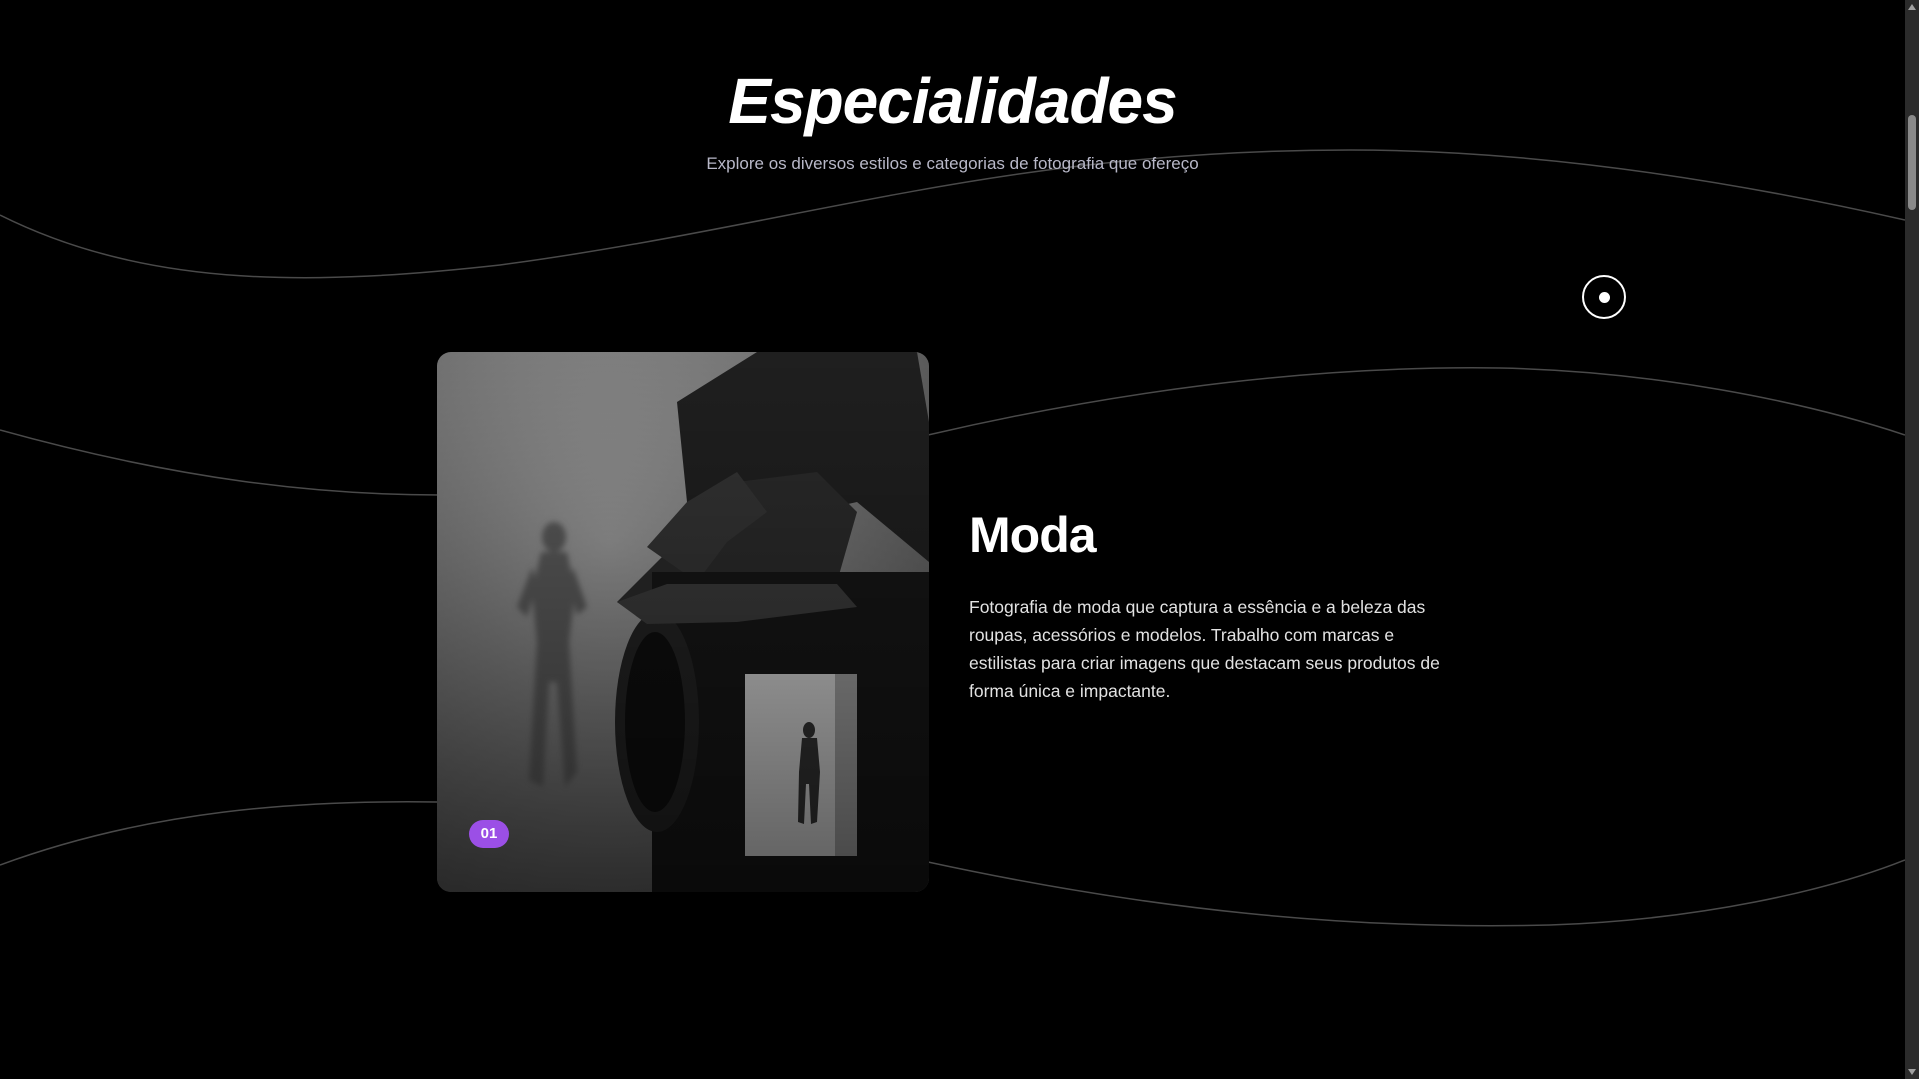 Image resolution: width=1919 pixels, height=1079 pixels. Describe the element at coordinates (1912, 162) in the screenshot. I see `scroll-thumb` at that location.